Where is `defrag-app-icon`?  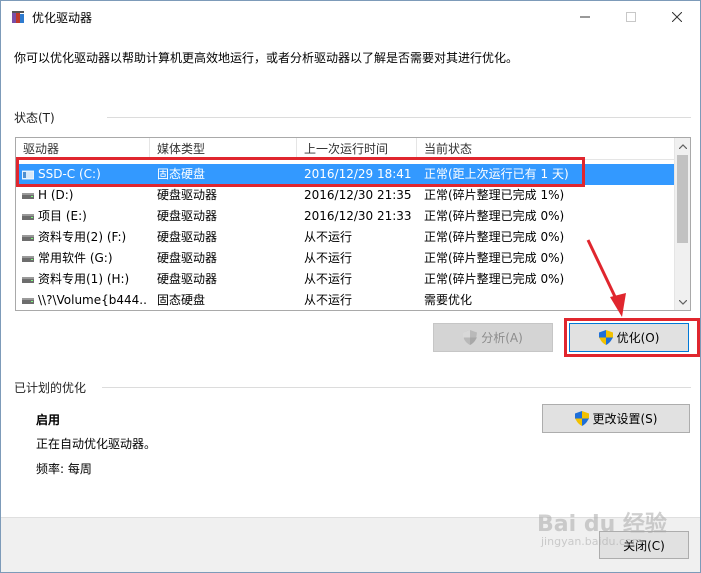 defrag-app-icon is located at coordinates (18, 17).